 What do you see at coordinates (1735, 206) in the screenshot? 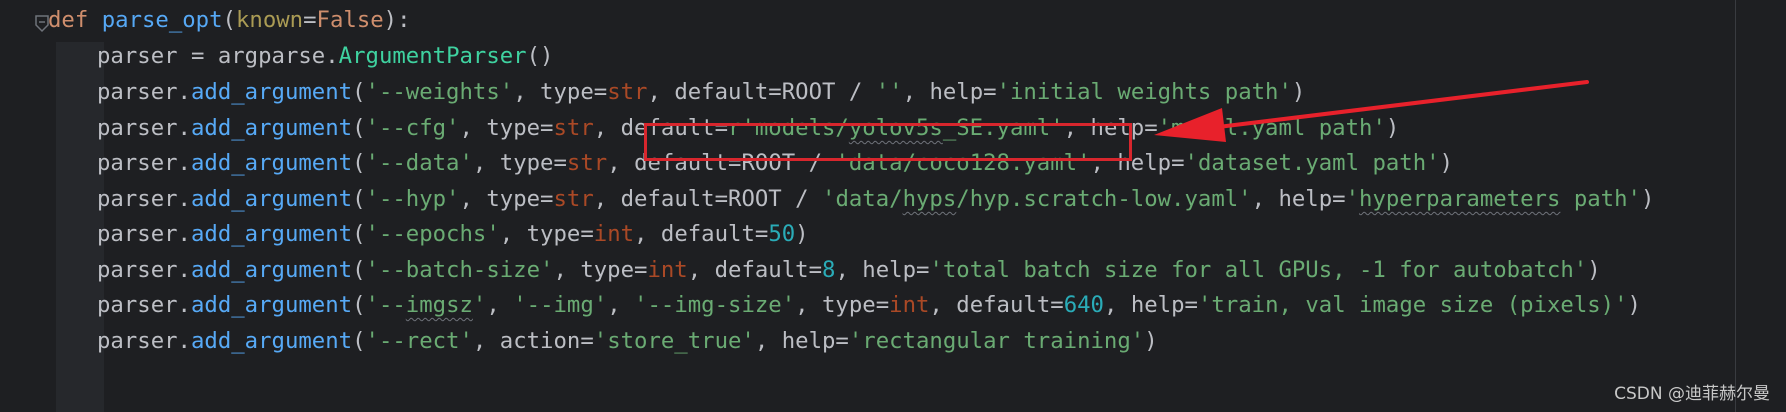
I see `right-margin-guide` at bounding box center [1735, 206].